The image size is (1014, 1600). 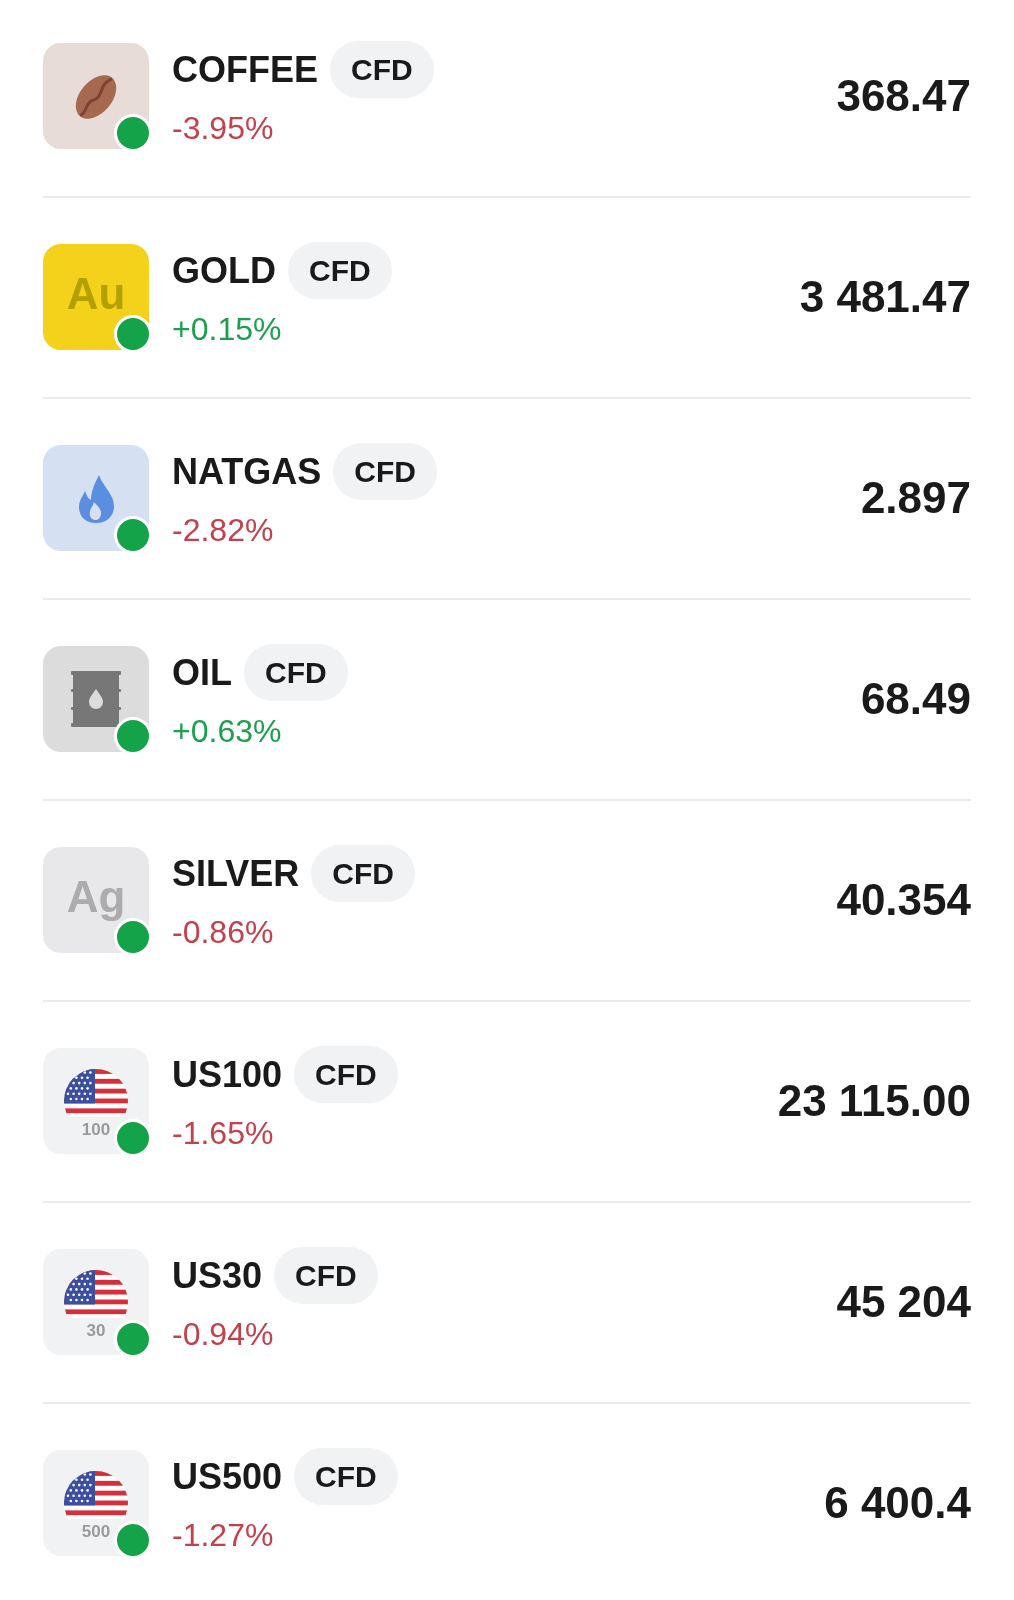 What do you see at coordinates (915, 498) in the screenshot?
I see `price: 2.897` at bounding box center [915, 498].